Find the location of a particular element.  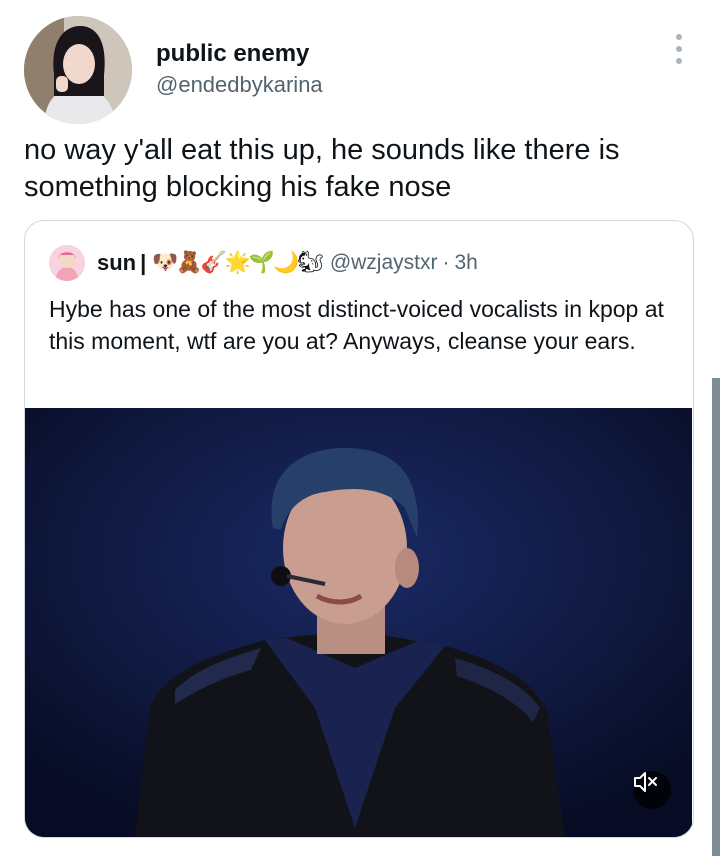

quoted-author-handle: @wzjaystxr is located at coordinates (384, 263).